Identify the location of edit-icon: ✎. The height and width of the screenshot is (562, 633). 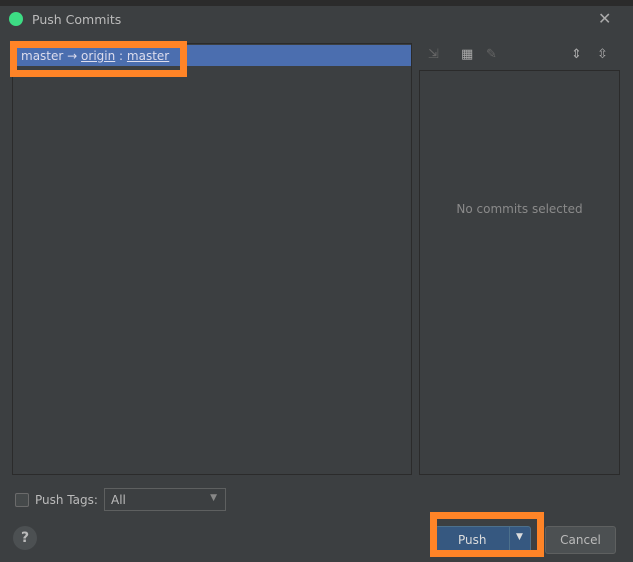
(491, 54).